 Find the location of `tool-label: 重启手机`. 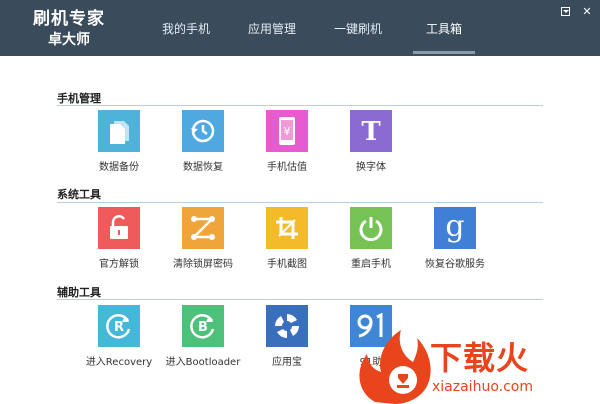

tool-label: 重启手机 is located at coordinates (371, 264).